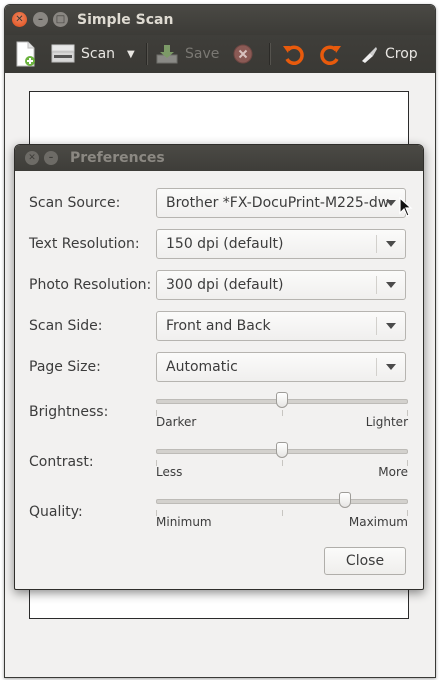 The width and height of the screenshot is (441, 680). Describe the element at coordinates (63, 53) in the screenshot. I see `scanner-icon` at that location.